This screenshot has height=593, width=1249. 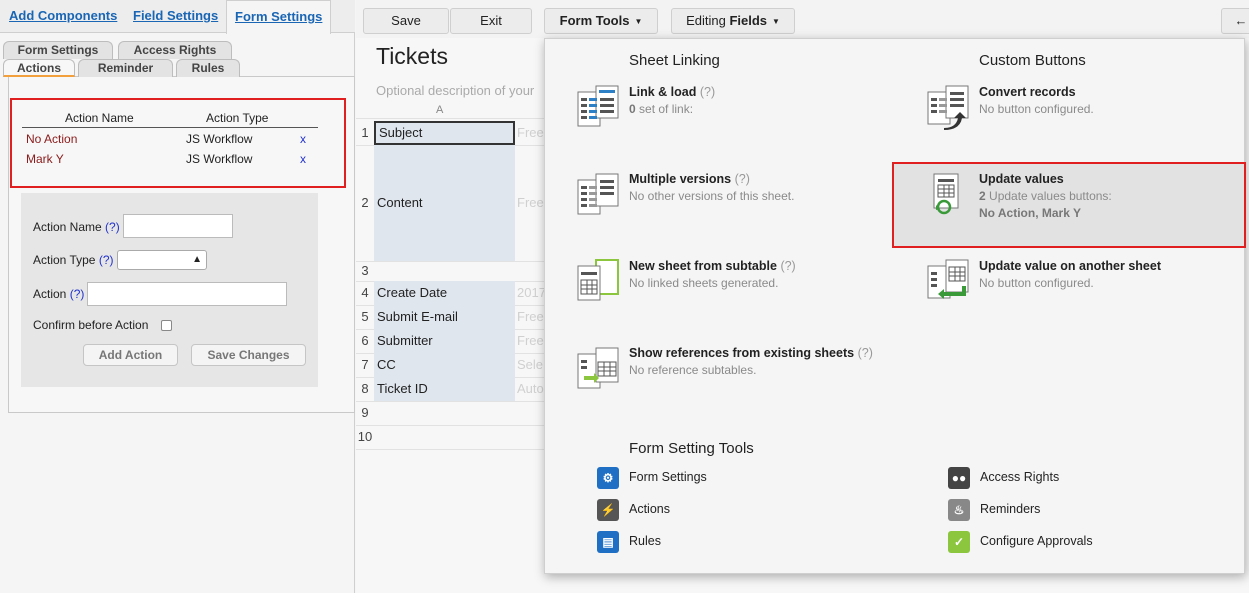 What do you see at coordinates (412, 56) in the screenshot?
I see `sheet-title: Tickets` at bounding box center [412, 56].